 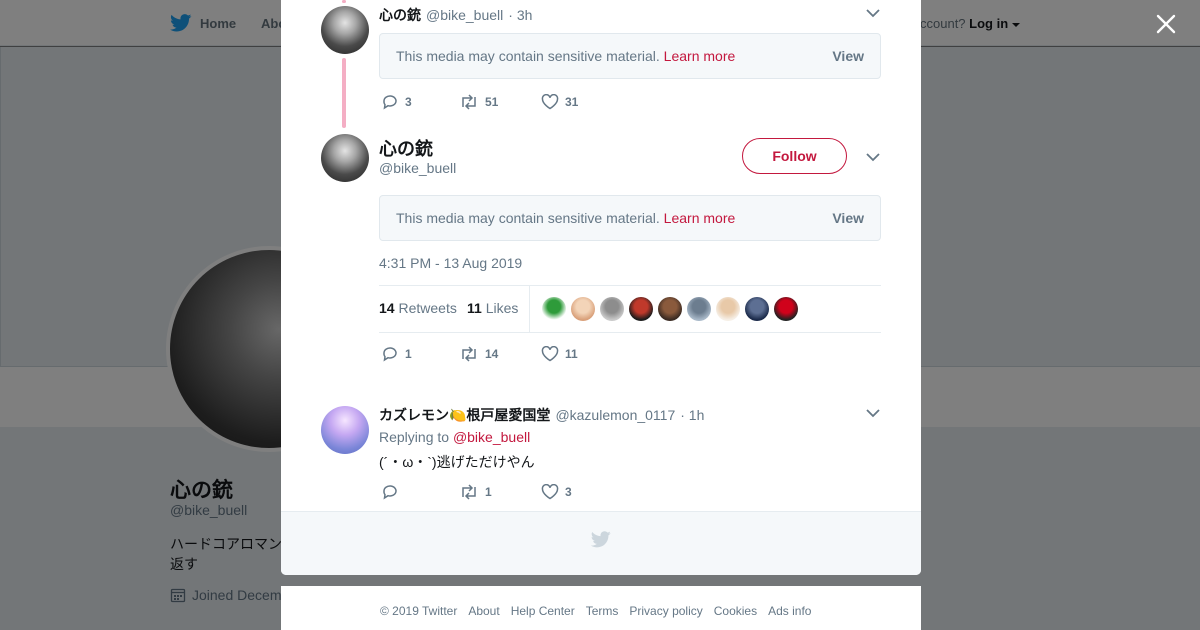 I want to click on replying-to: Replying to @bike_buell, so click(x=454, y=437).